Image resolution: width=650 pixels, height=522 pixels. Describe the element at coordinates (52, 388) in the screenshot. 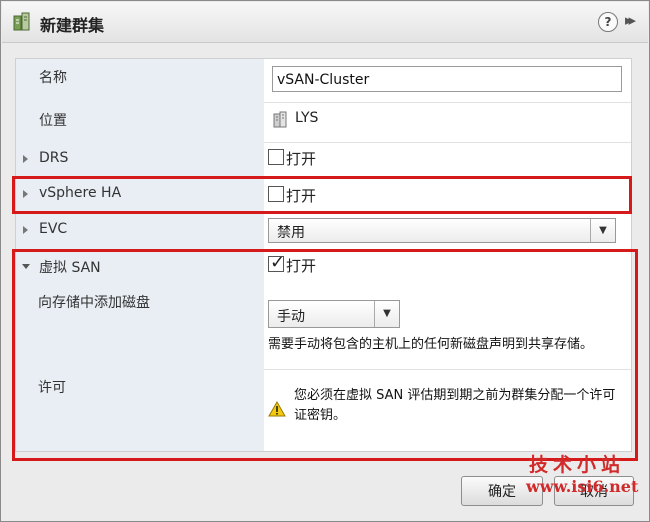

I see `license-label: 许可` at that location.